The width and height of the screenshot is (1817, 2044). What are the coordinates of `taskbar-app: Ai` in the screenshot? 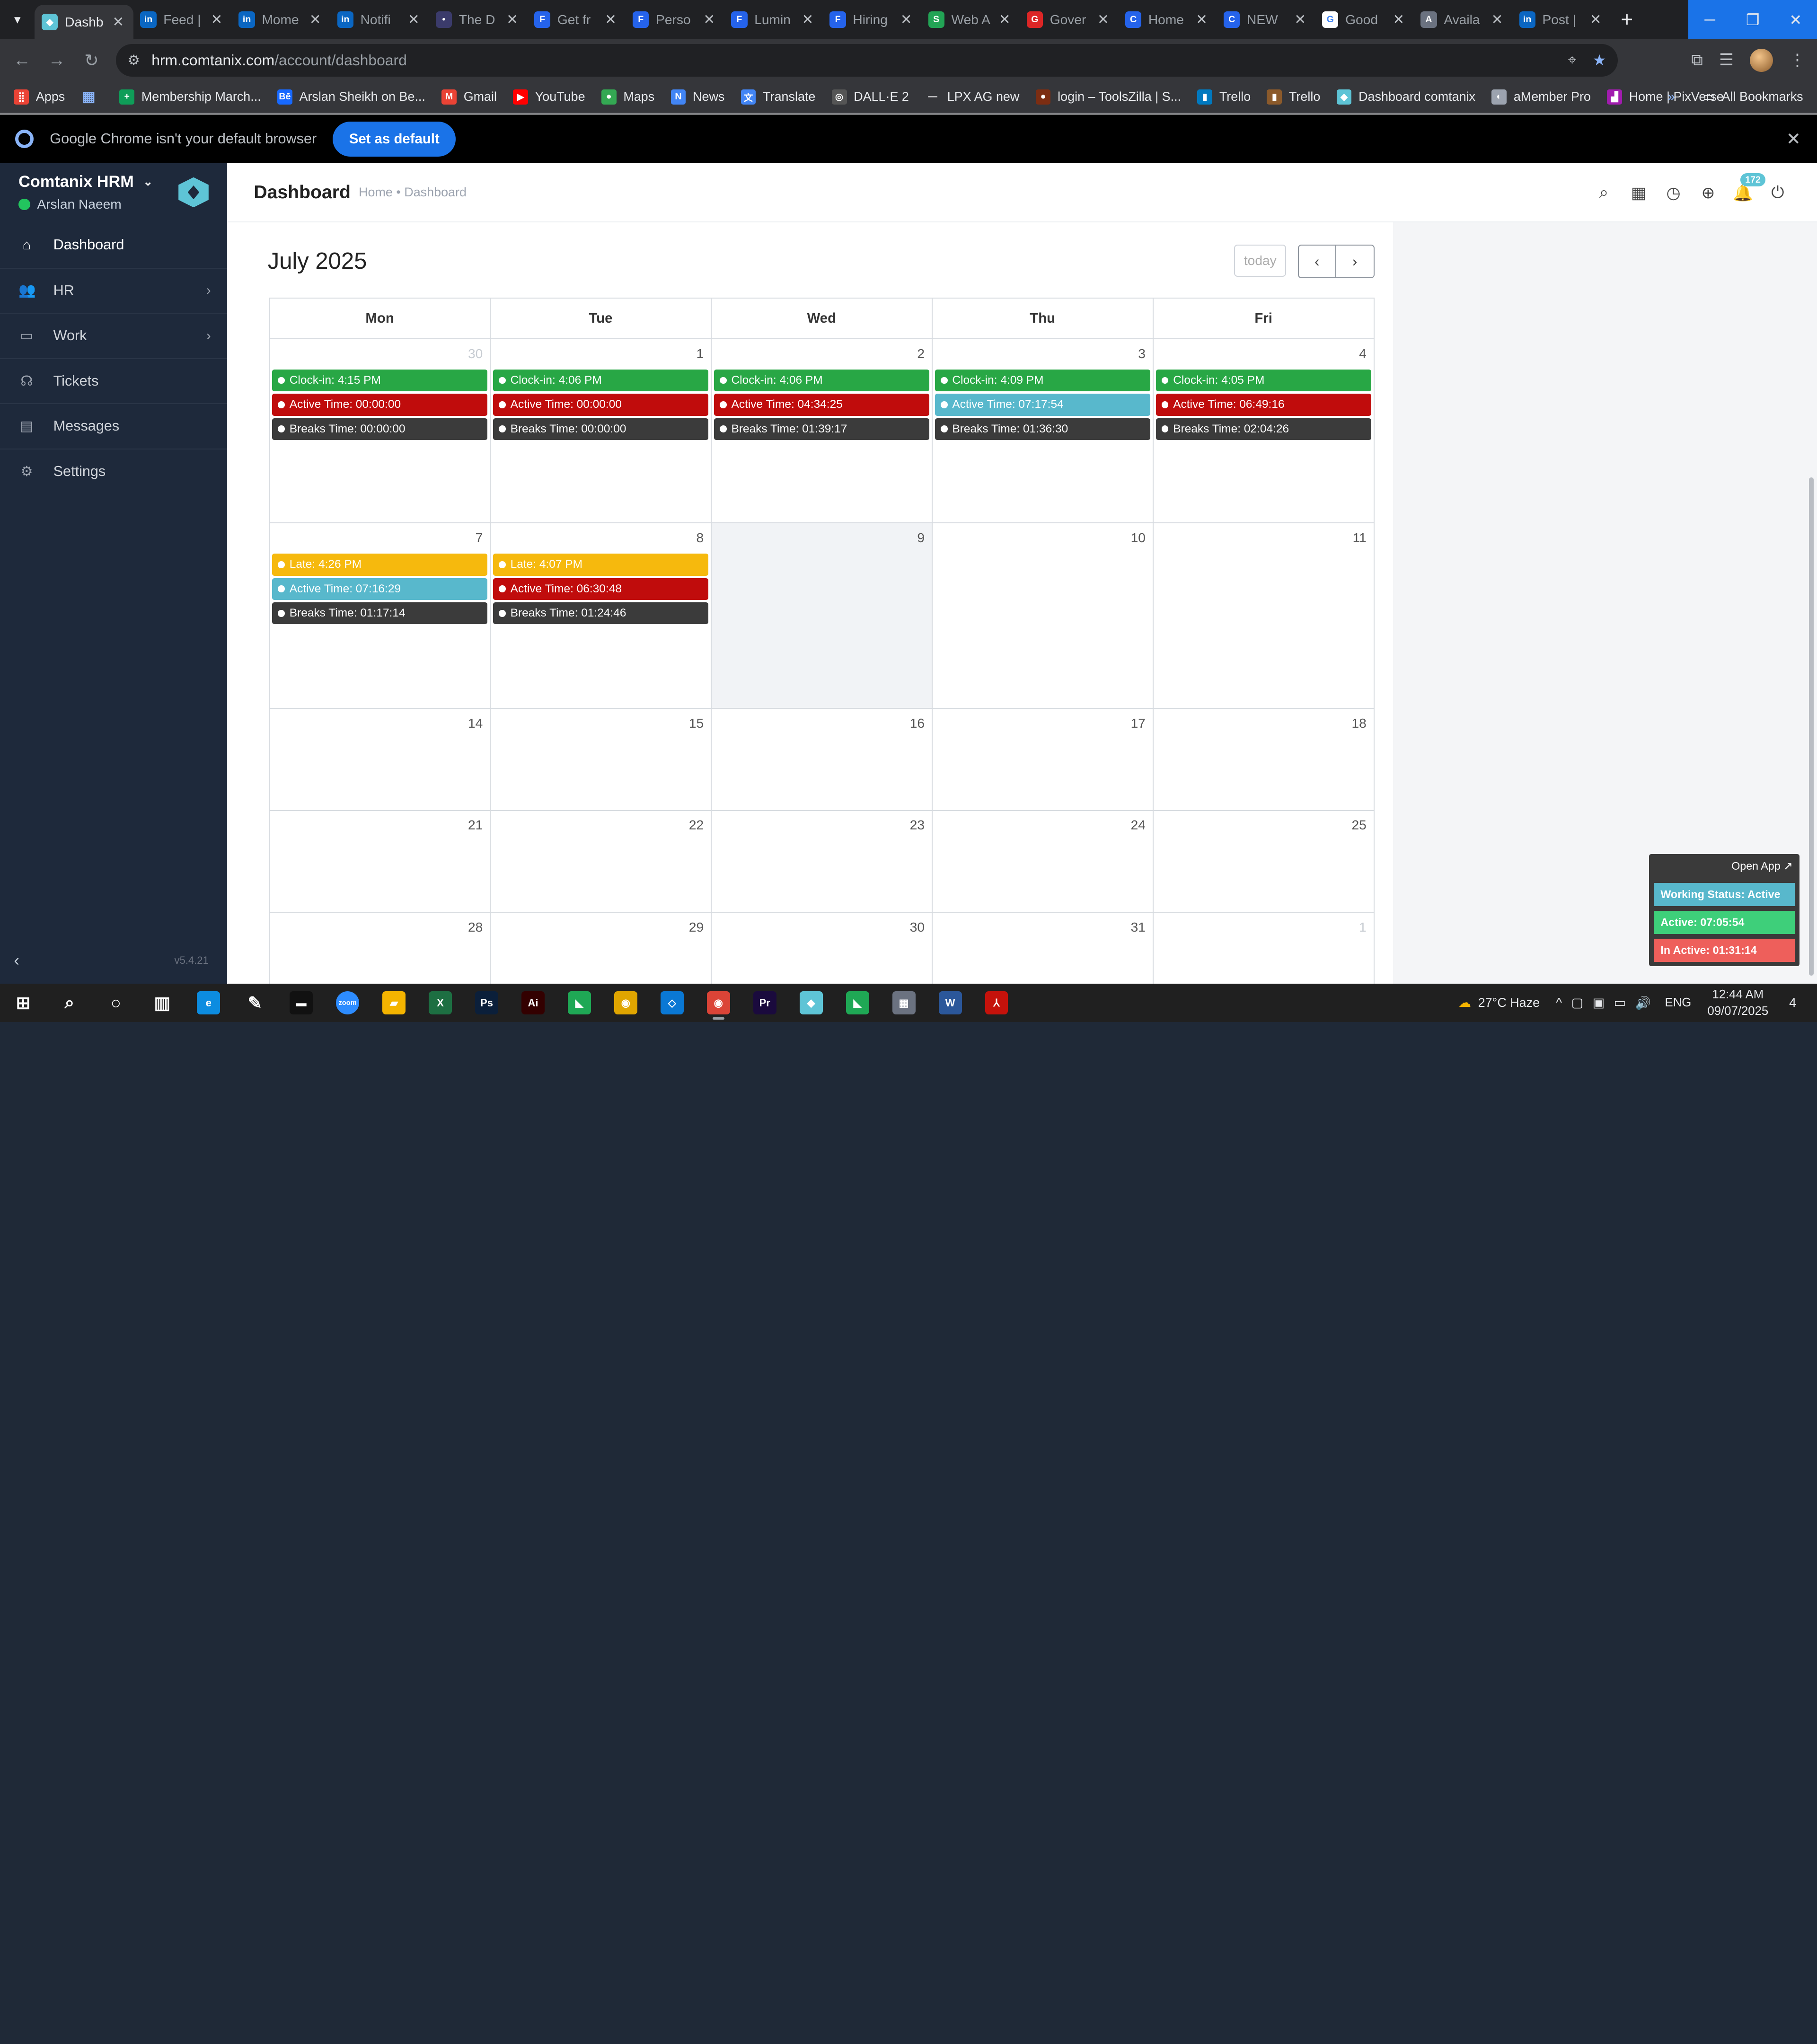 It's located at (533, 1003).